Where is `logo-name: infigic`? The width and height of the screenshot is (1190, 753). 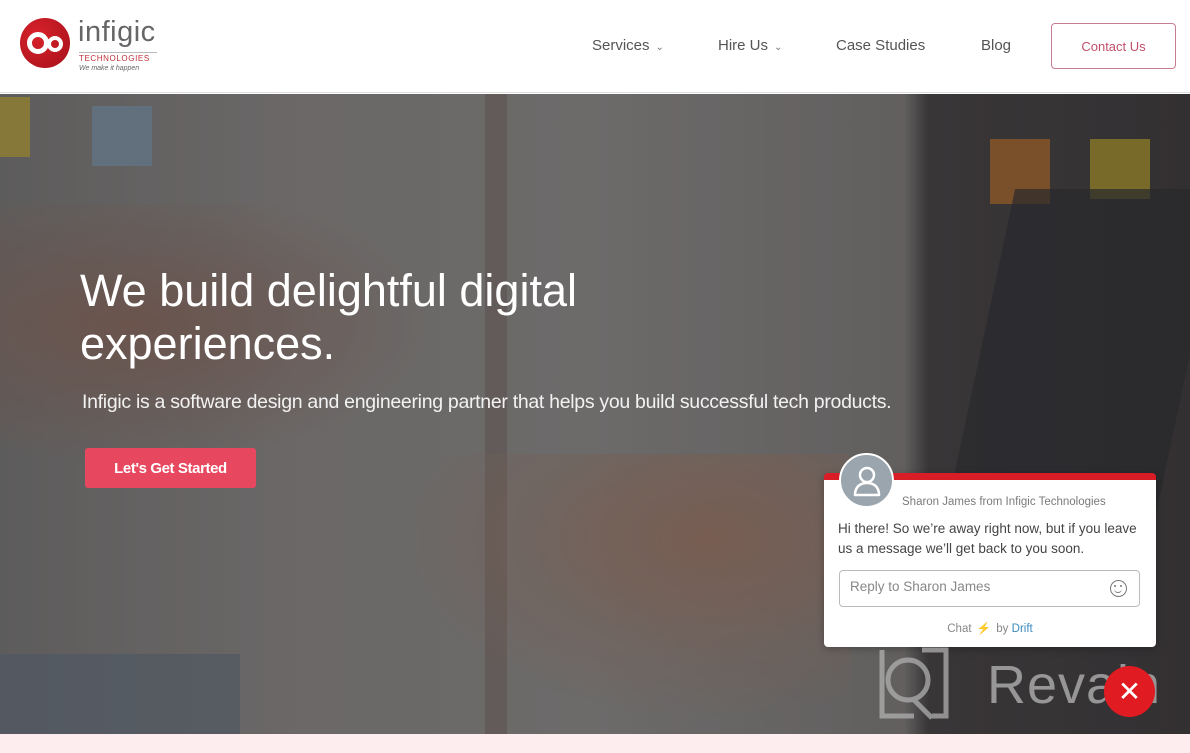 logo-name: infigic is located at coordinates (117, 32).